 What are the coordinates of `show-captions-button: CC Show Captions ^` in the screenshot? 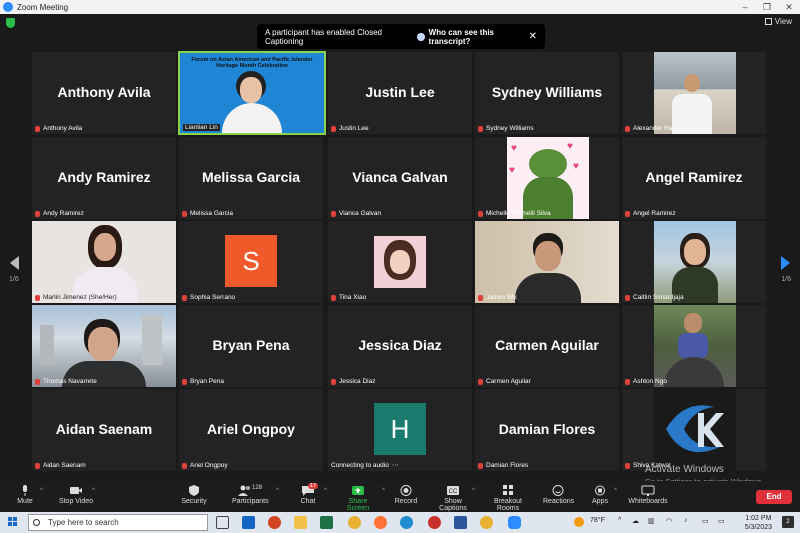 It's located at (453, 498).